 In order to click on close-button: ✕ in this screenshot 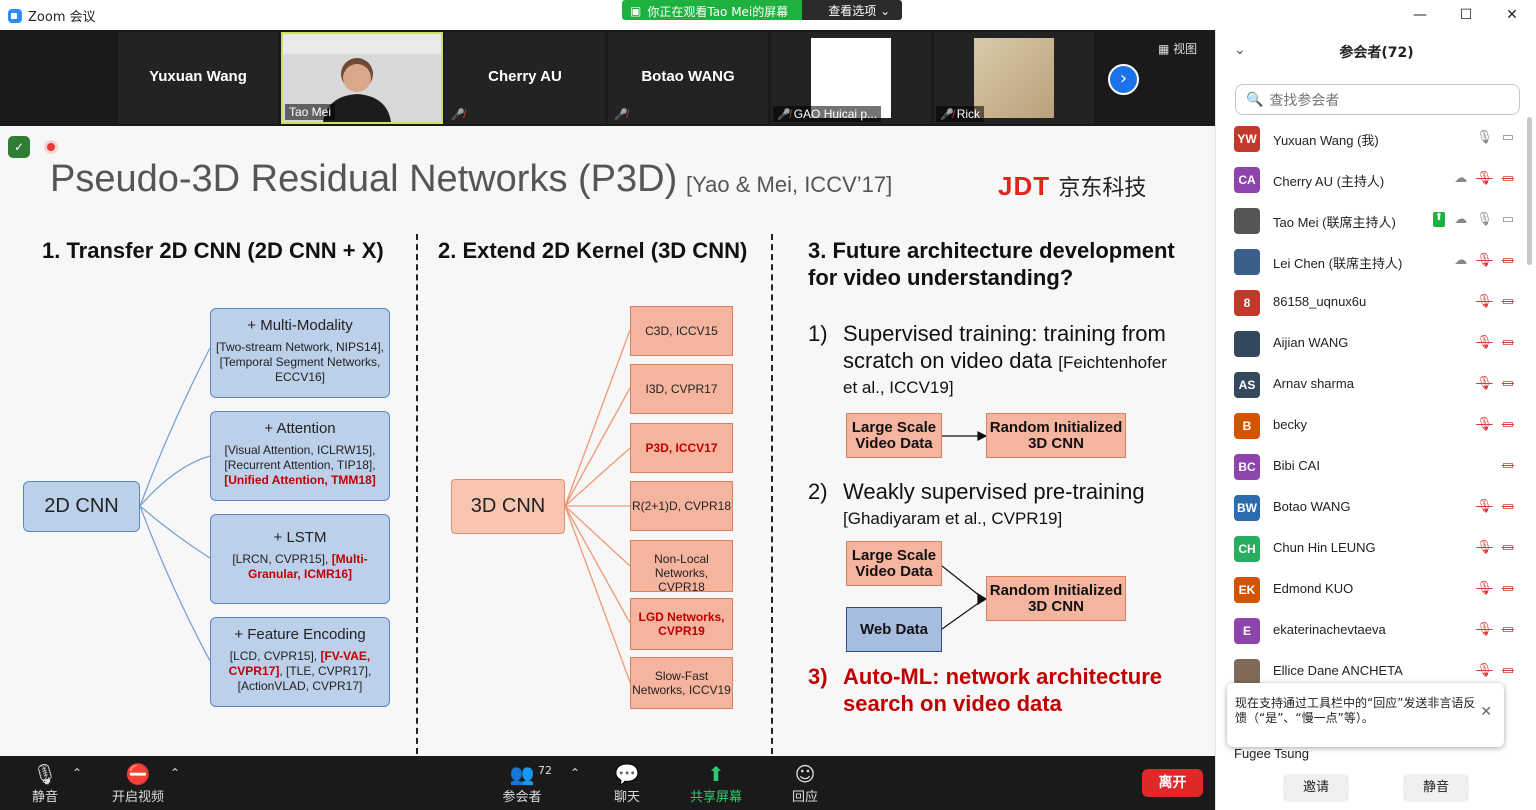, I will do `click(1512, 15)`.